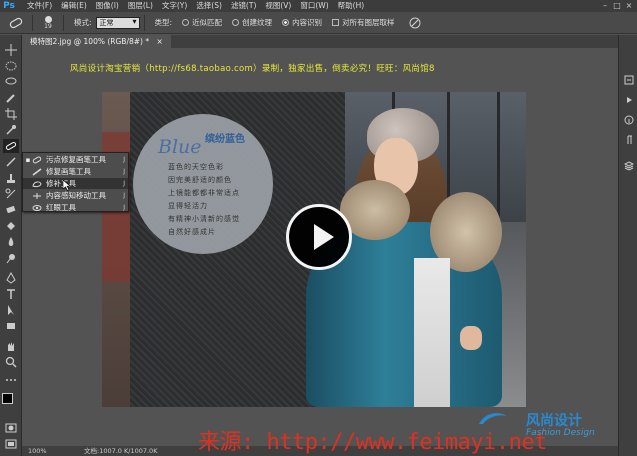  I want to click on video-play-button, so click(319, 237).